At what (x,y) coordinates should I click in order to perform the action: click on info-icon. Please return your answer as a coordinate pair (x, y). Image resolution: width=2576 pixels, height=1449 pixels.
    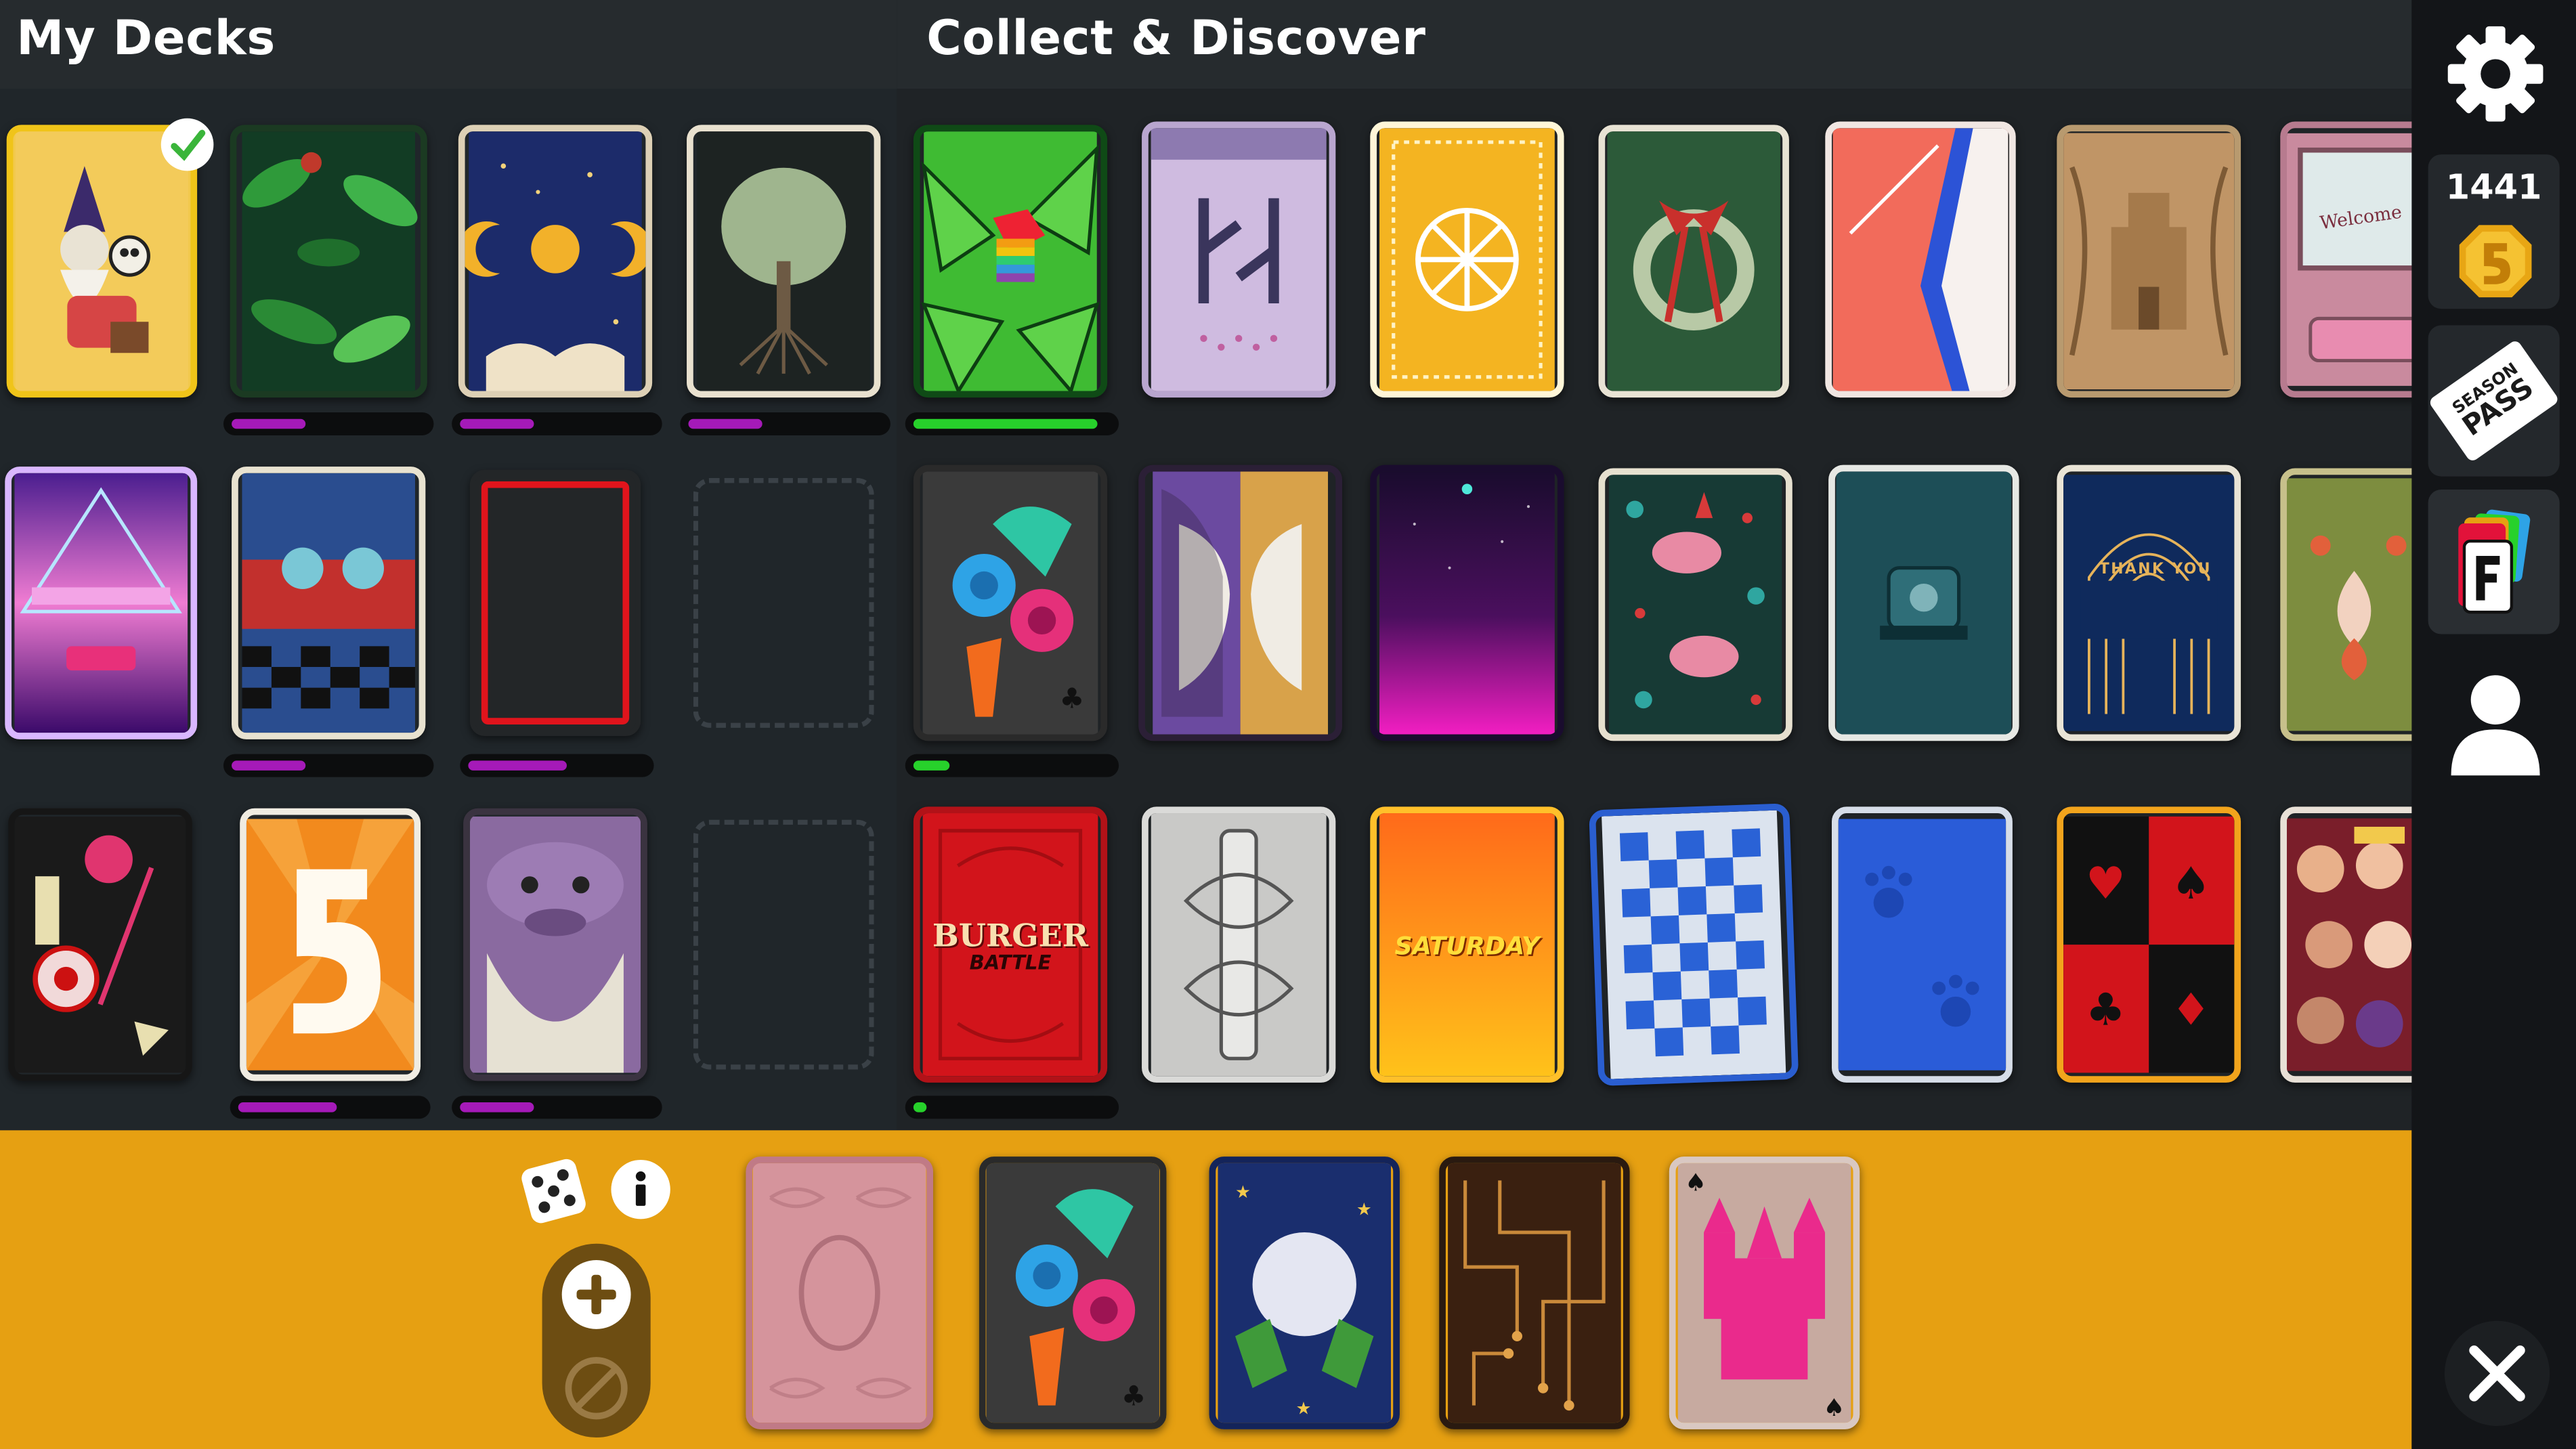
    Looking at the image, I should click on (640, 1189).